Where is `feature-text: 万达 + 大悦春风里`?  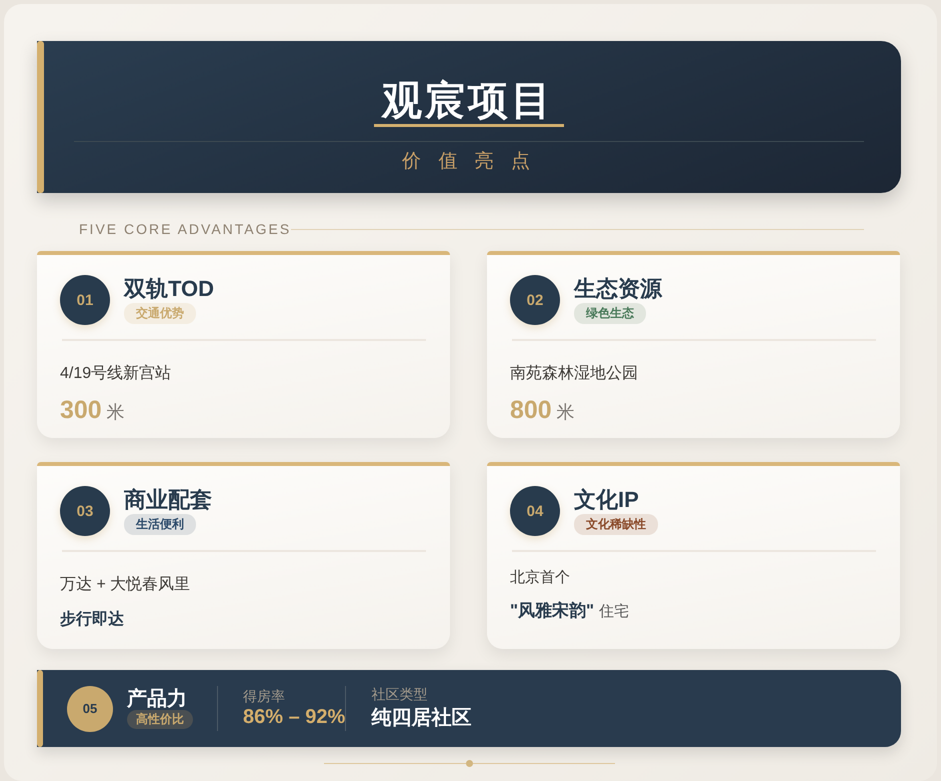
feature-text: 万达 + 大悦春风里 is located at coordinates (126, 584).